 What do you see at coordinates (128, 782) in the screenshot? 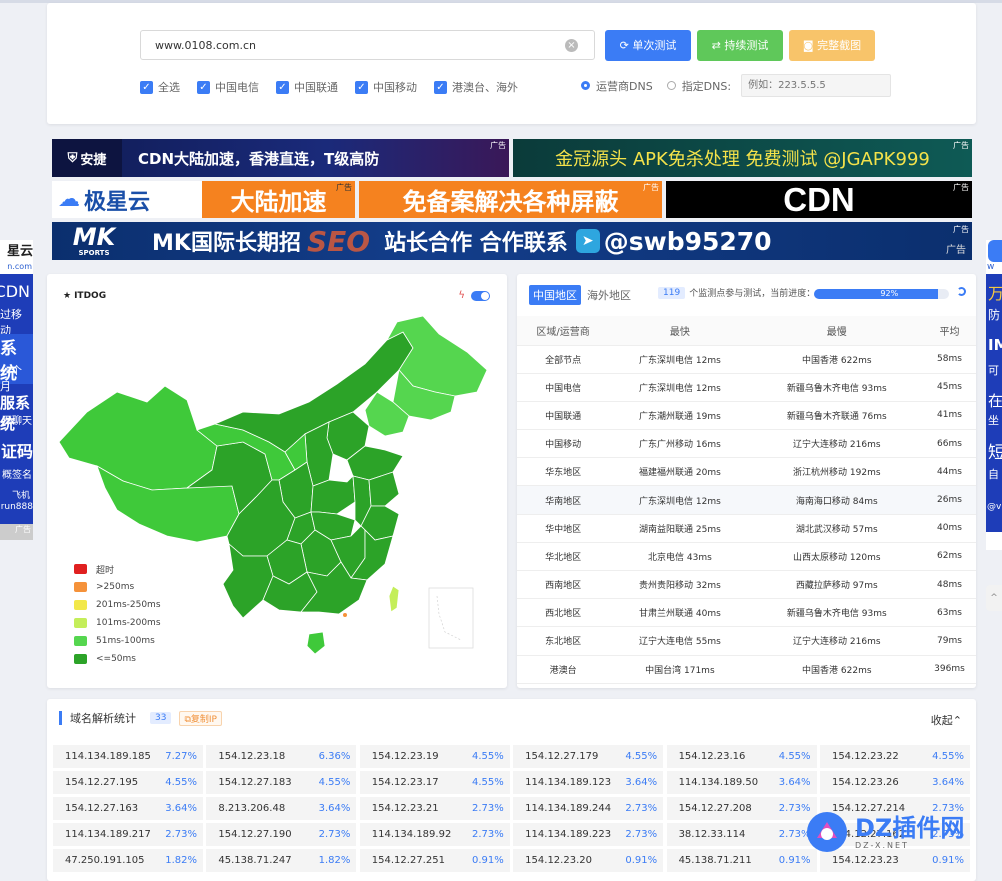
I see `dns-ip-item: 154.12.27.195 4.55%` at bounding box center [128, 782].